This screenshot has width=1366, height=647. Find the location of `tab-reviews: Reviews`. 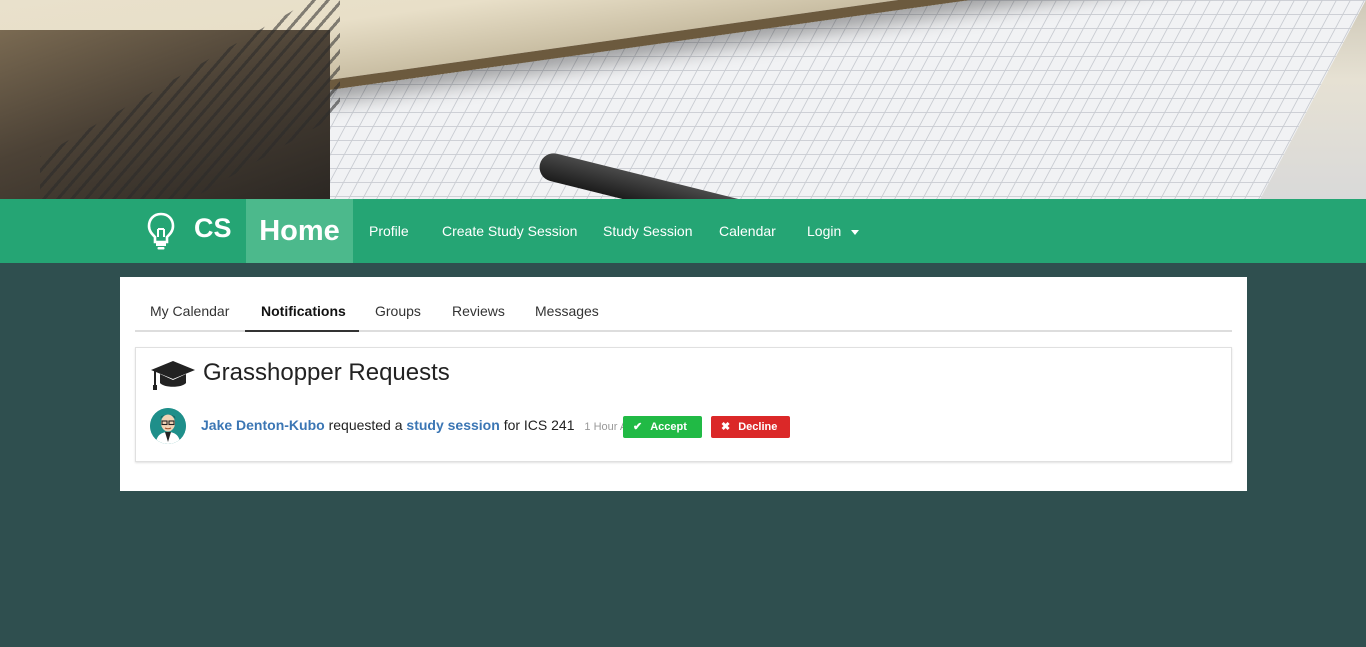

tab-reviews: Reviews is located at coordinates (478, 313).